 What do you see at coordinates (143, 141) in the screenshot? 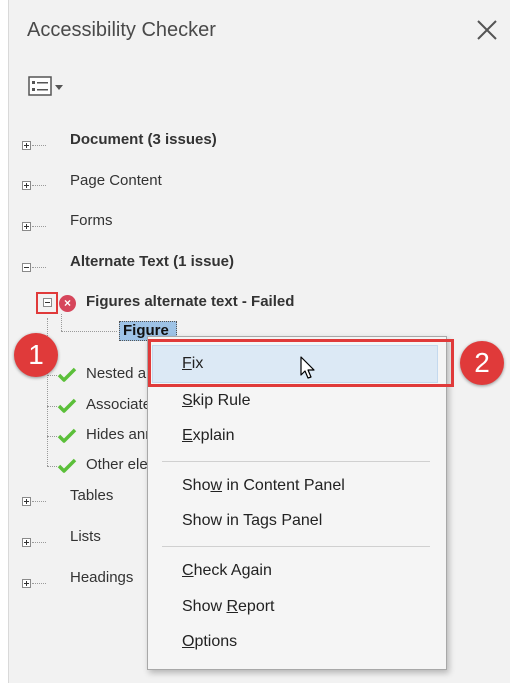
I see `tree-item-document: Document (3 issues)` at bounding box center [143, 141].